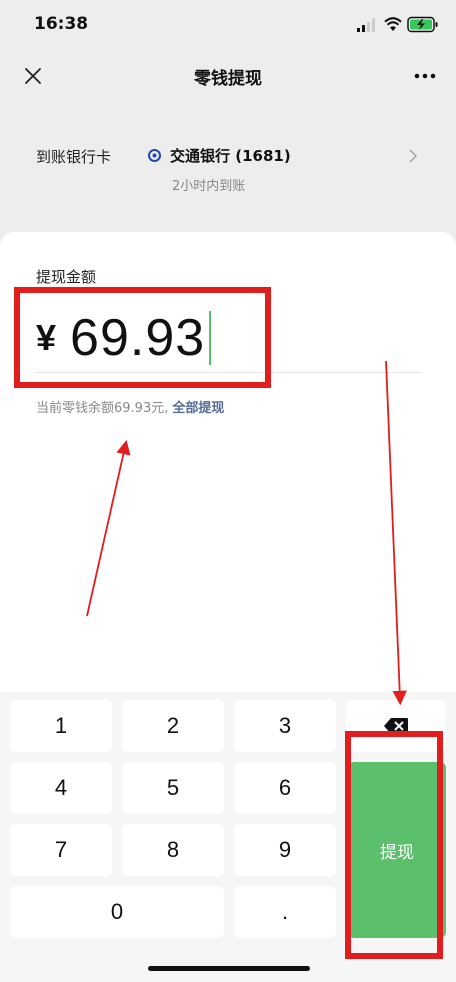 This screenshot has width=456, height=982. Describe the element at coordinates (229, 968) in the screenshot. I see `home-indicator` at that location.